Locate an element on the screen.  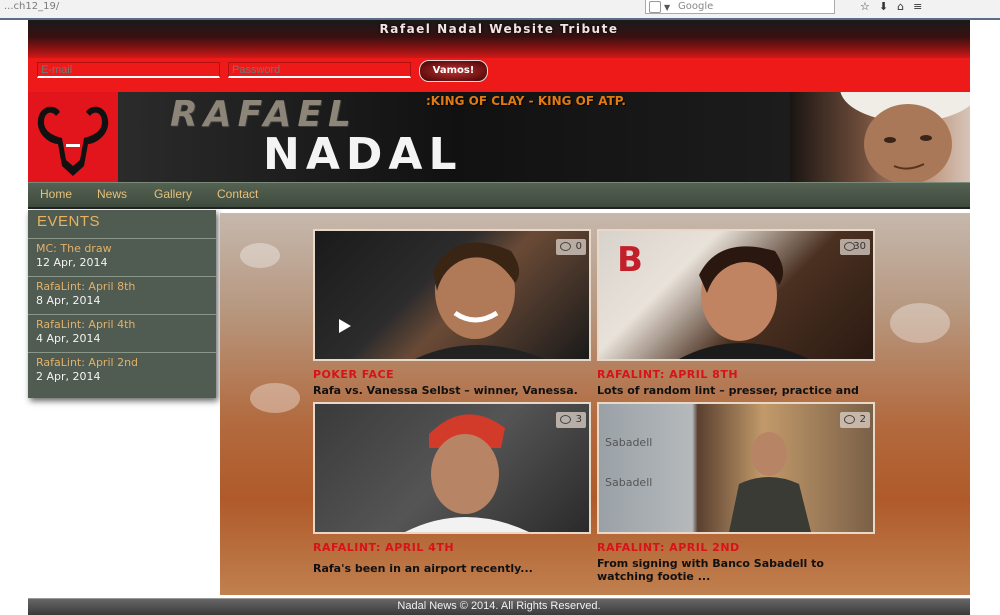
event-title: MC: The draw is located at coordinates (74, 248).